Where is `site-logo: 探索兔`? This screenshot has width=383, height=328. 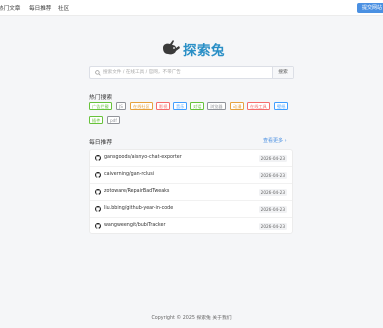 site-logo: 探索兔 is located at coordinates (193, 48).